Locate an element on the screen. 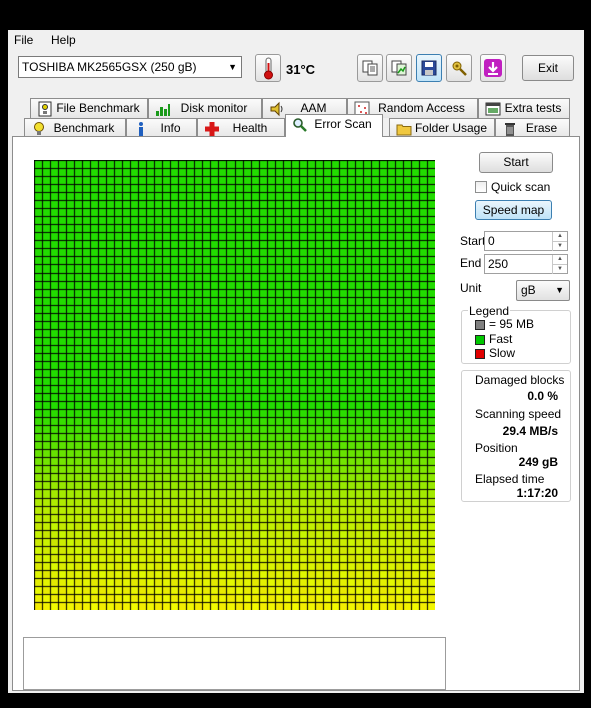 This screenshot has height=708, width=591. position-label: Position is located at coordinates (496, 448).